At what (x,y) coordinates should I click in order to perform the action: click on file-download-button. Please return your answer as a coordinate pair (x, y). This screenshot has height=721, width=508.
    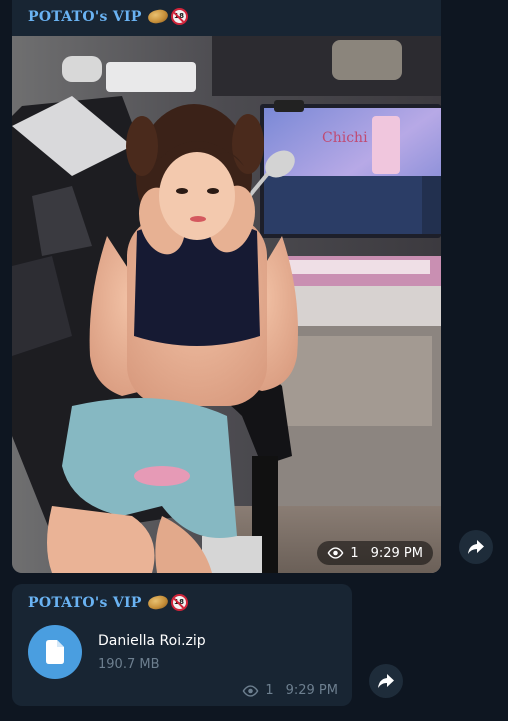
    Looking at the image, I should click on (55, 652).